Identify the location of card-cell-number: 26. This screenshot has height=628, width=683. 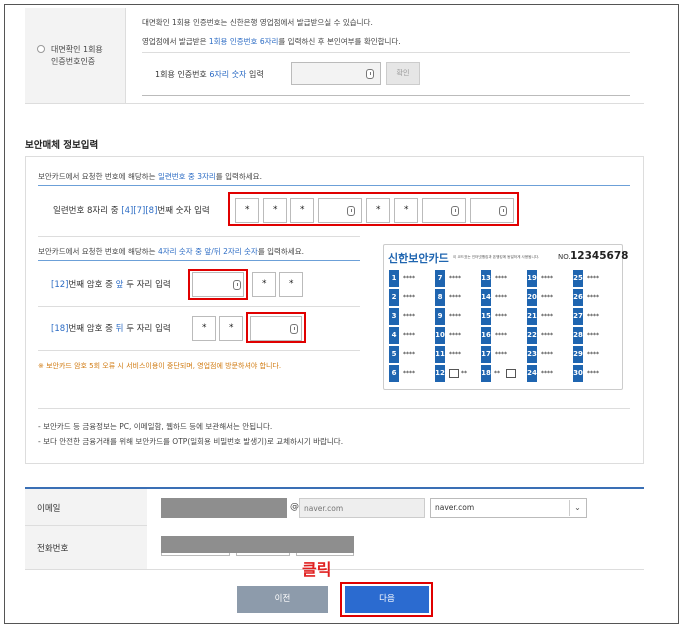
(578, 297).